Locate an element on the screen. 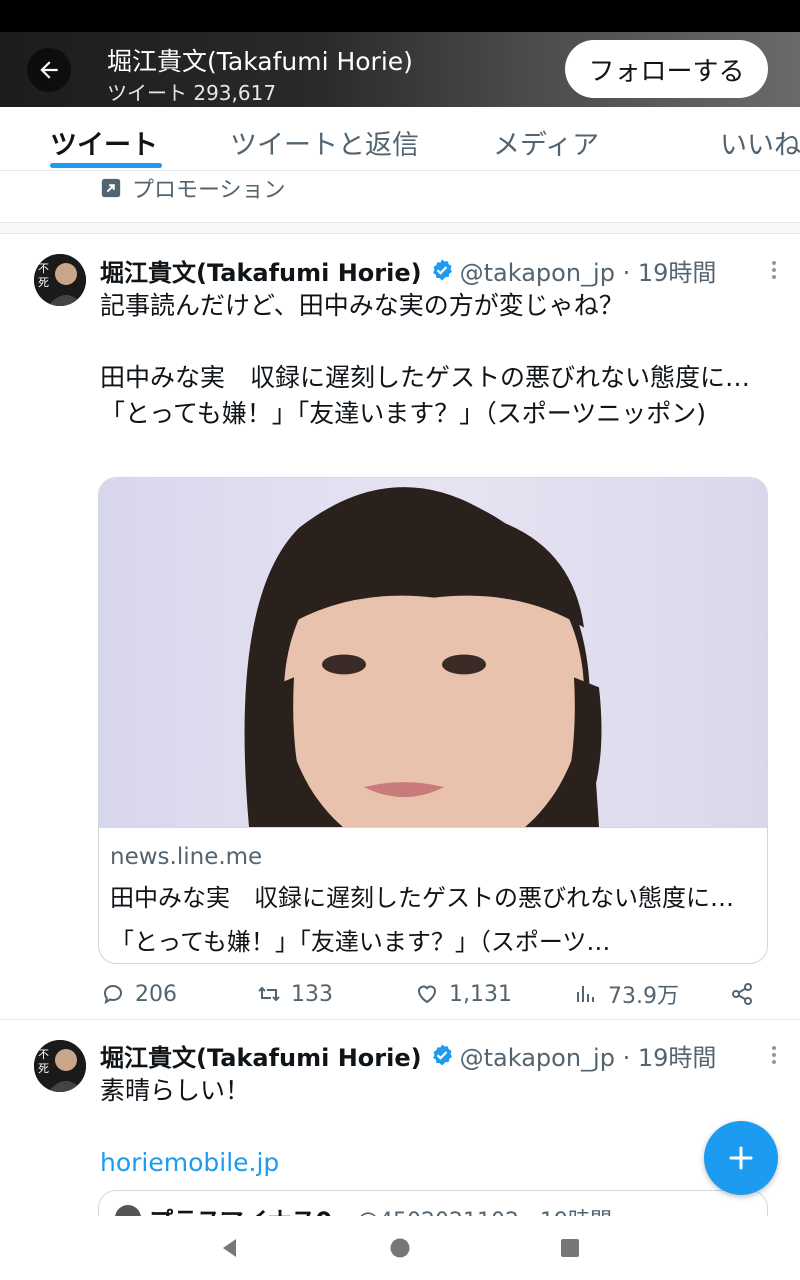 The height and width of the screenshot is (1280, 800). promoted-icon is located at coordinates (111, 188).